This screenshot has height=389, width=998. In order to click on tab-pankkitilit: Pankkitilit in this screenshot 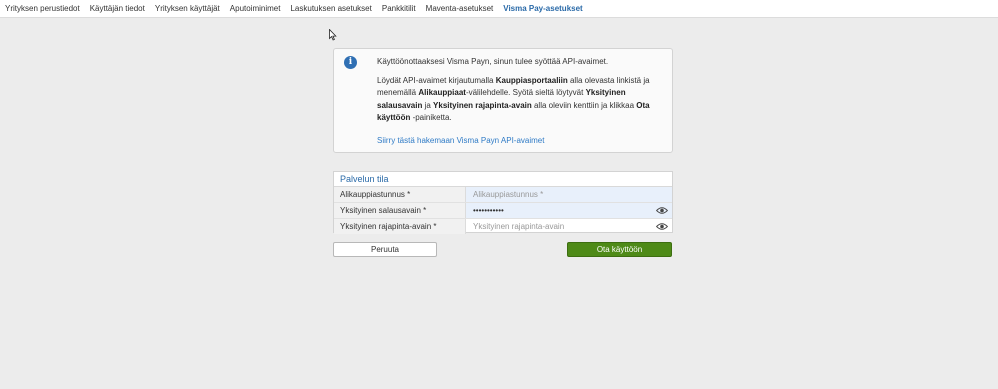, I will do `click(399, 8)`.